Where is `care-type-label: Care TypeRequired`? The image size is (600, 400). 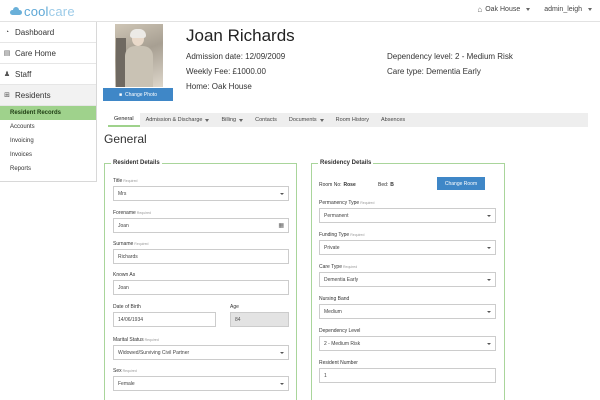
care-type-label: Care TypeRequired is located at coordinates (338, 267).